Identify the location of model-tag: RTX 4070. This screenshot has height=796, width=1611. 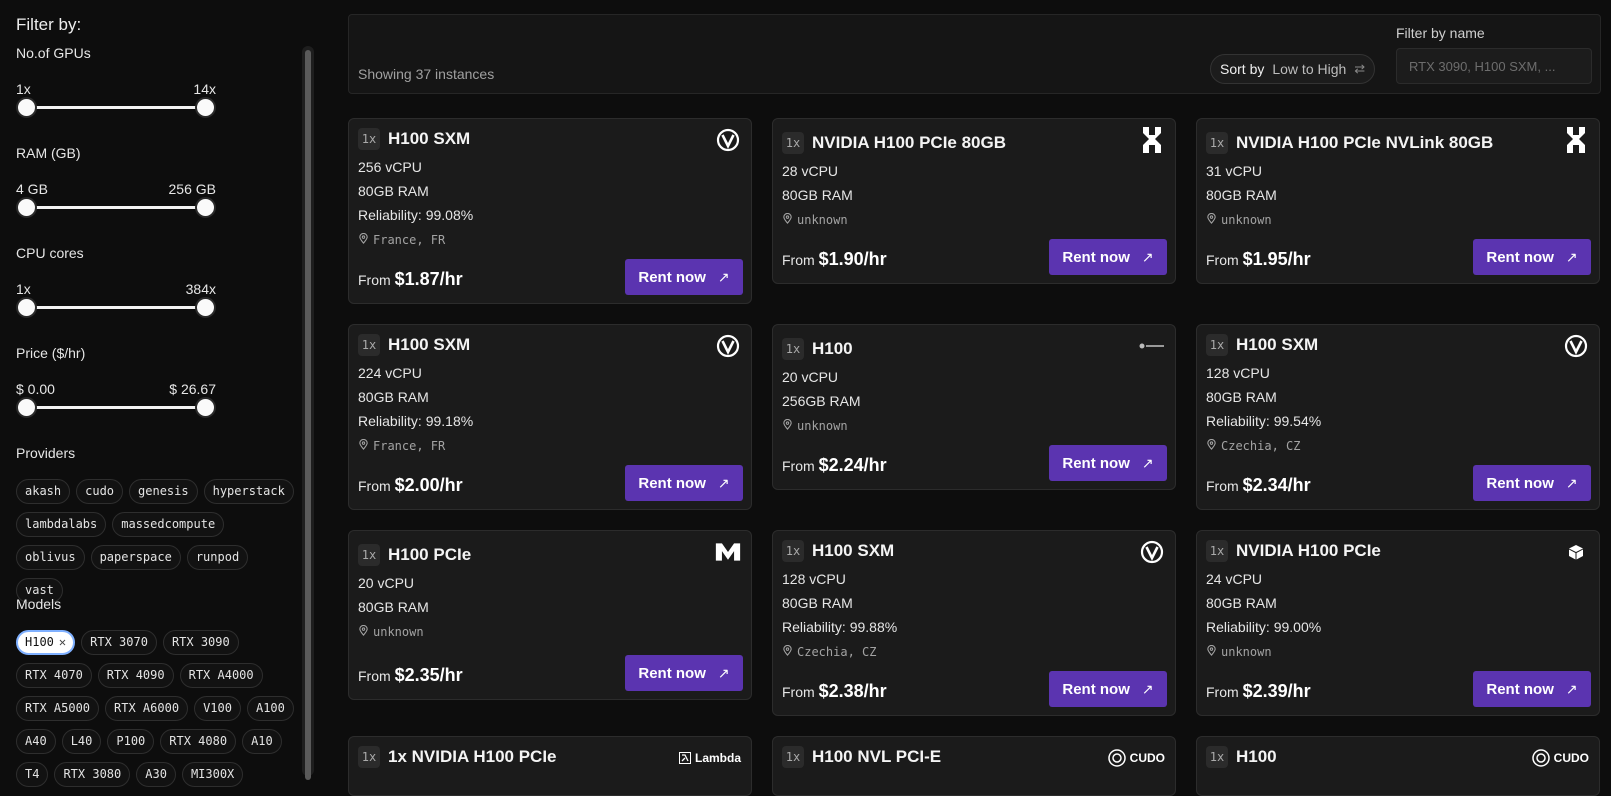
(54, 675).